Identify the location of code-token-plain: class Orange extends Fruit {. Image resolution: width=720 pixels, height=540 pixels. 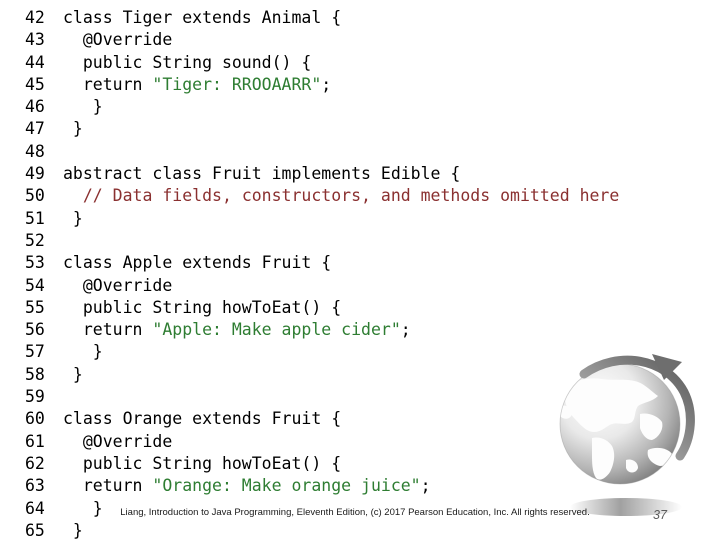
(202, 419).